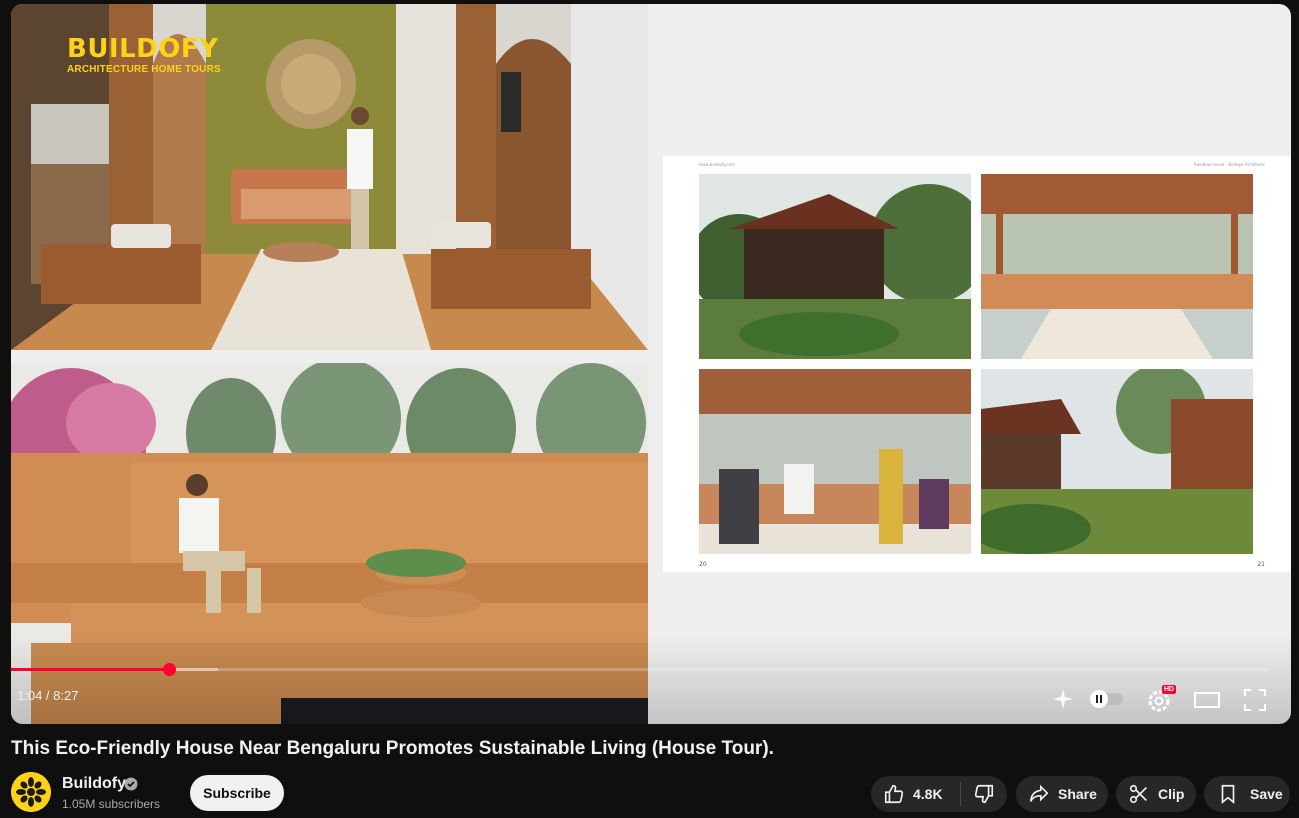  What do you see at coordinates (1117, 461) in the screenshot?
I see `brochure-photo-garden-house` at bounding box center [1117, 461].